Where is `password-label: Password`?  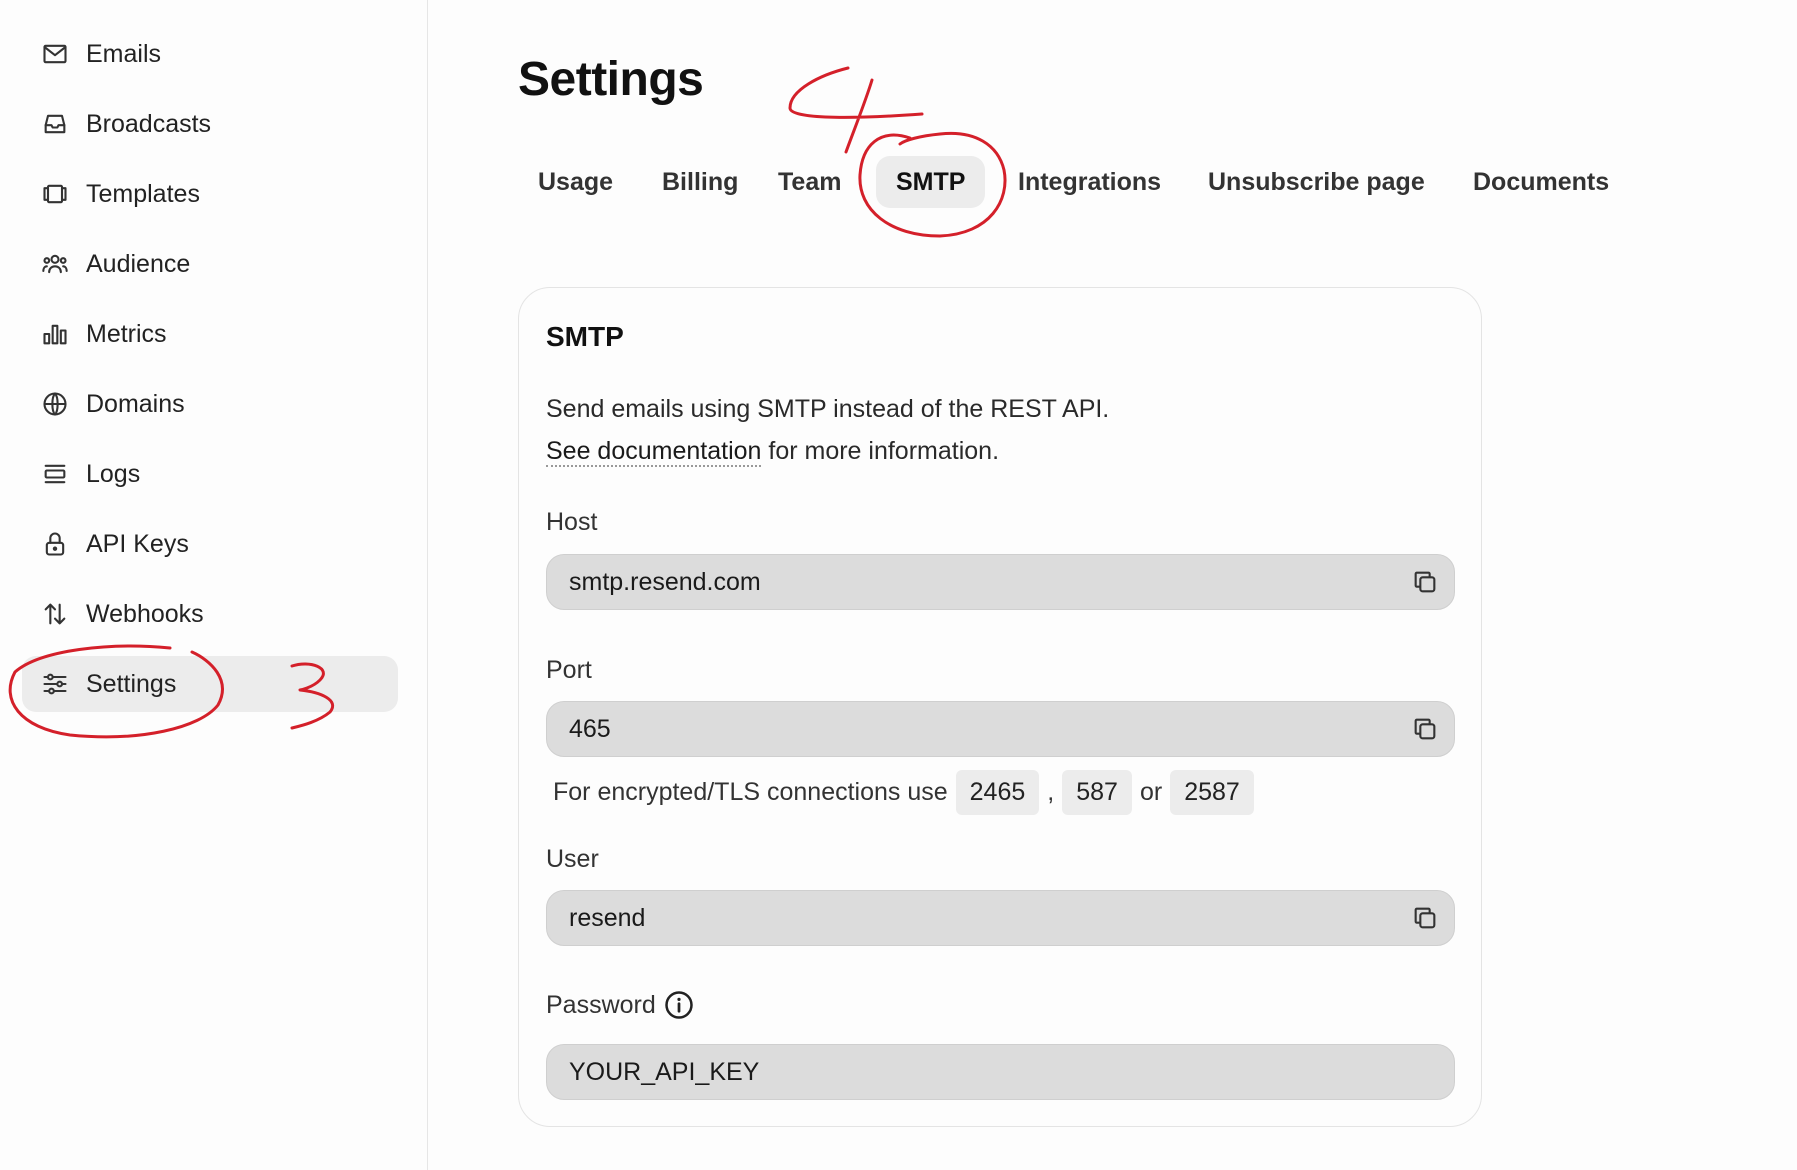
password-label: Password is located at coordinates (601, 1004).